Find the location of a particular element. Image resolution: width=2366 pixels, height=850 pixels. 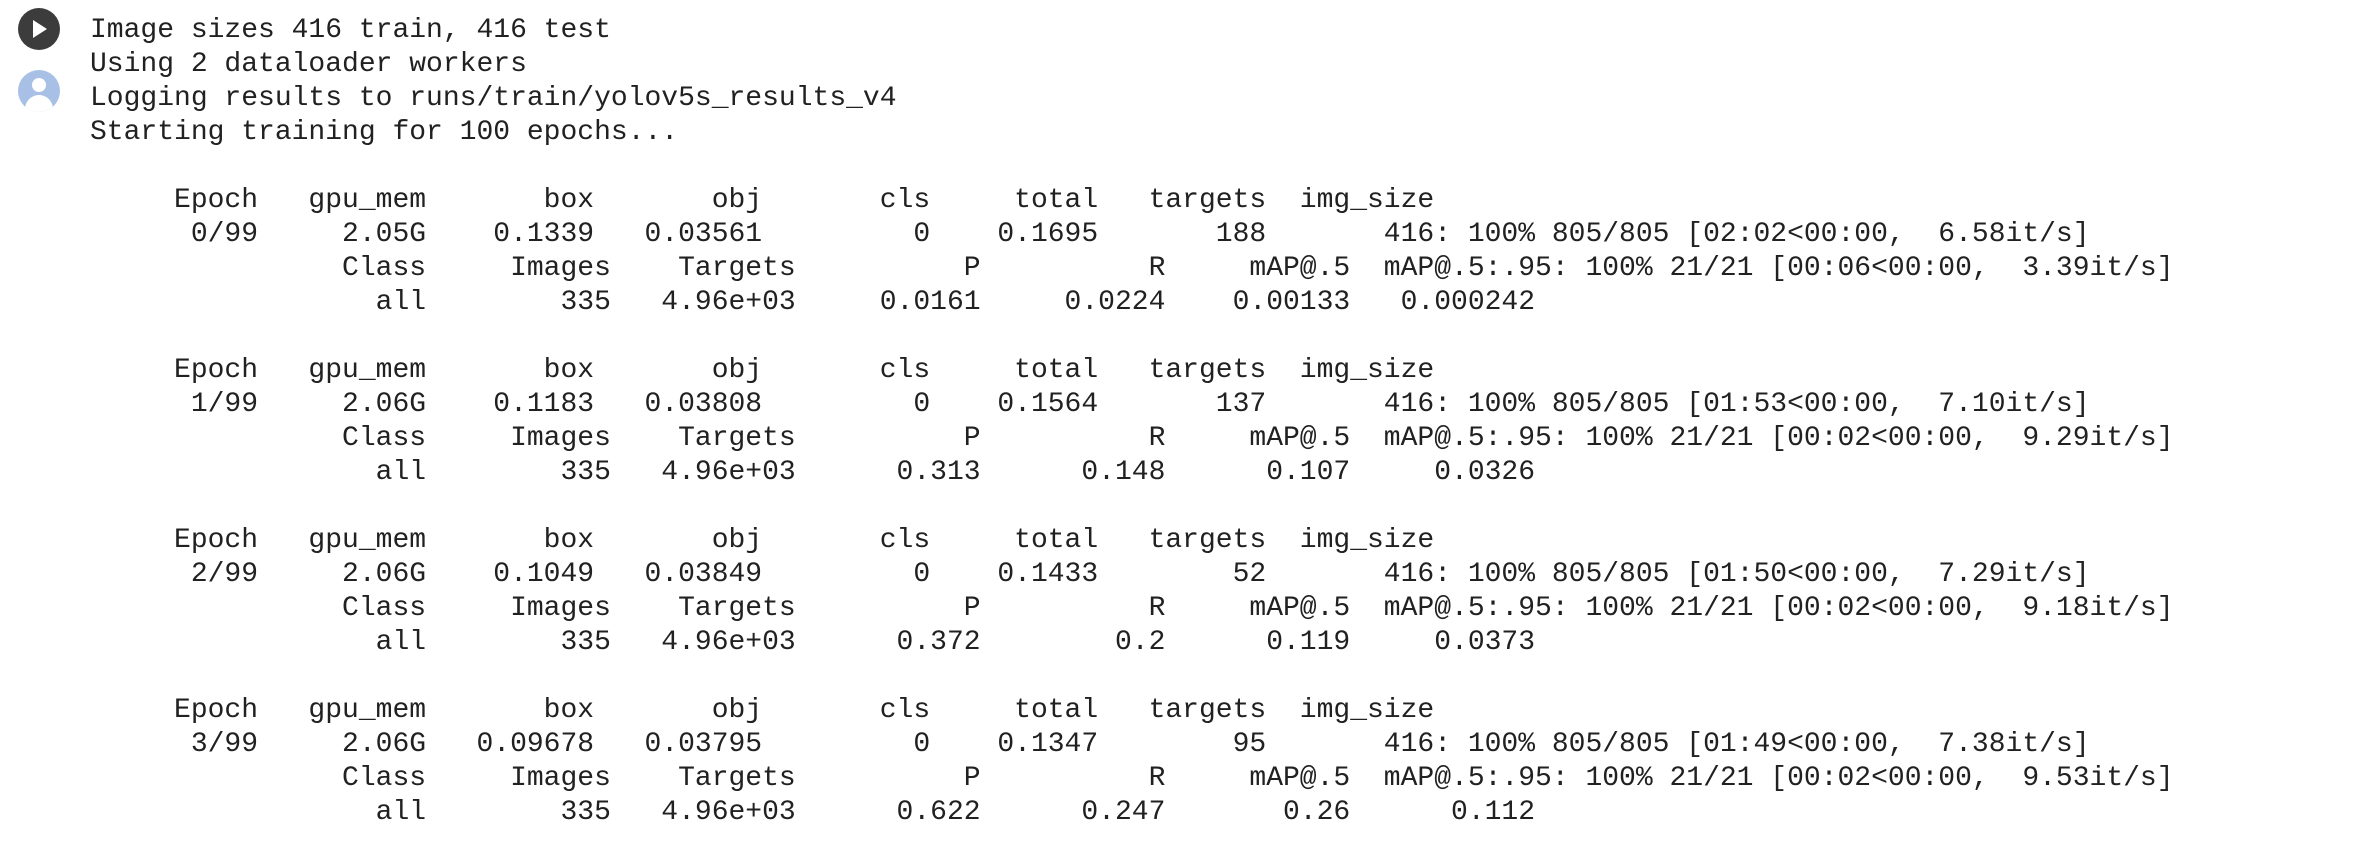

output-line: all 335 4.96e+03 0.622 0.247 0.26 0.112 is located at coordinates (813, 812).